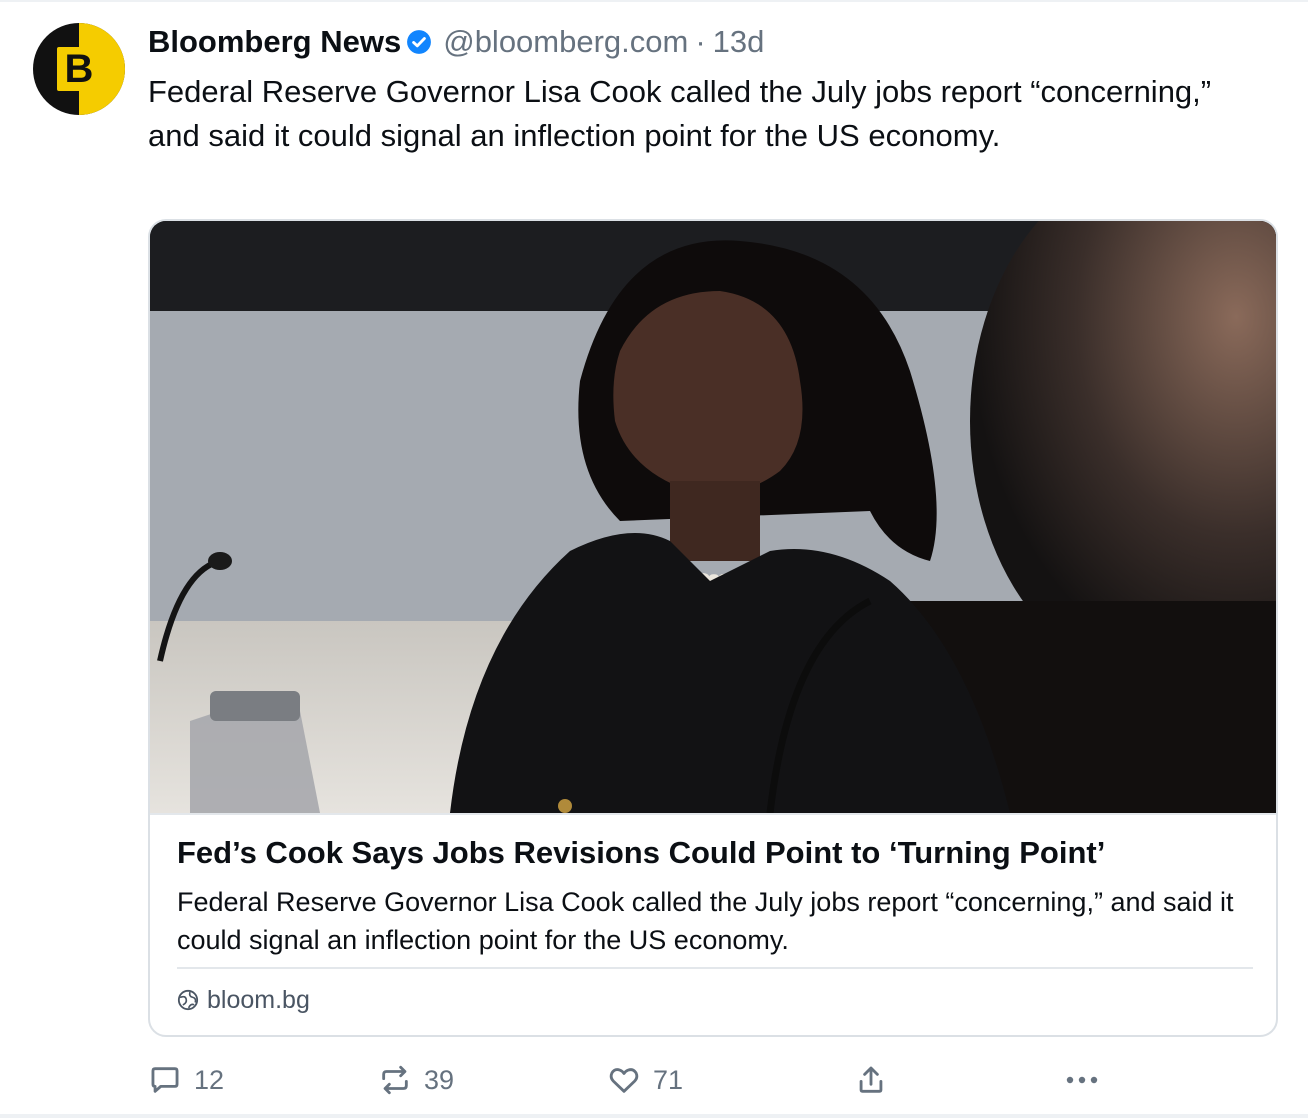  What do you see at coordinates (654, 1116) in the screenshot?
I see `bottom-divider` at bounding box center [654, 1116].